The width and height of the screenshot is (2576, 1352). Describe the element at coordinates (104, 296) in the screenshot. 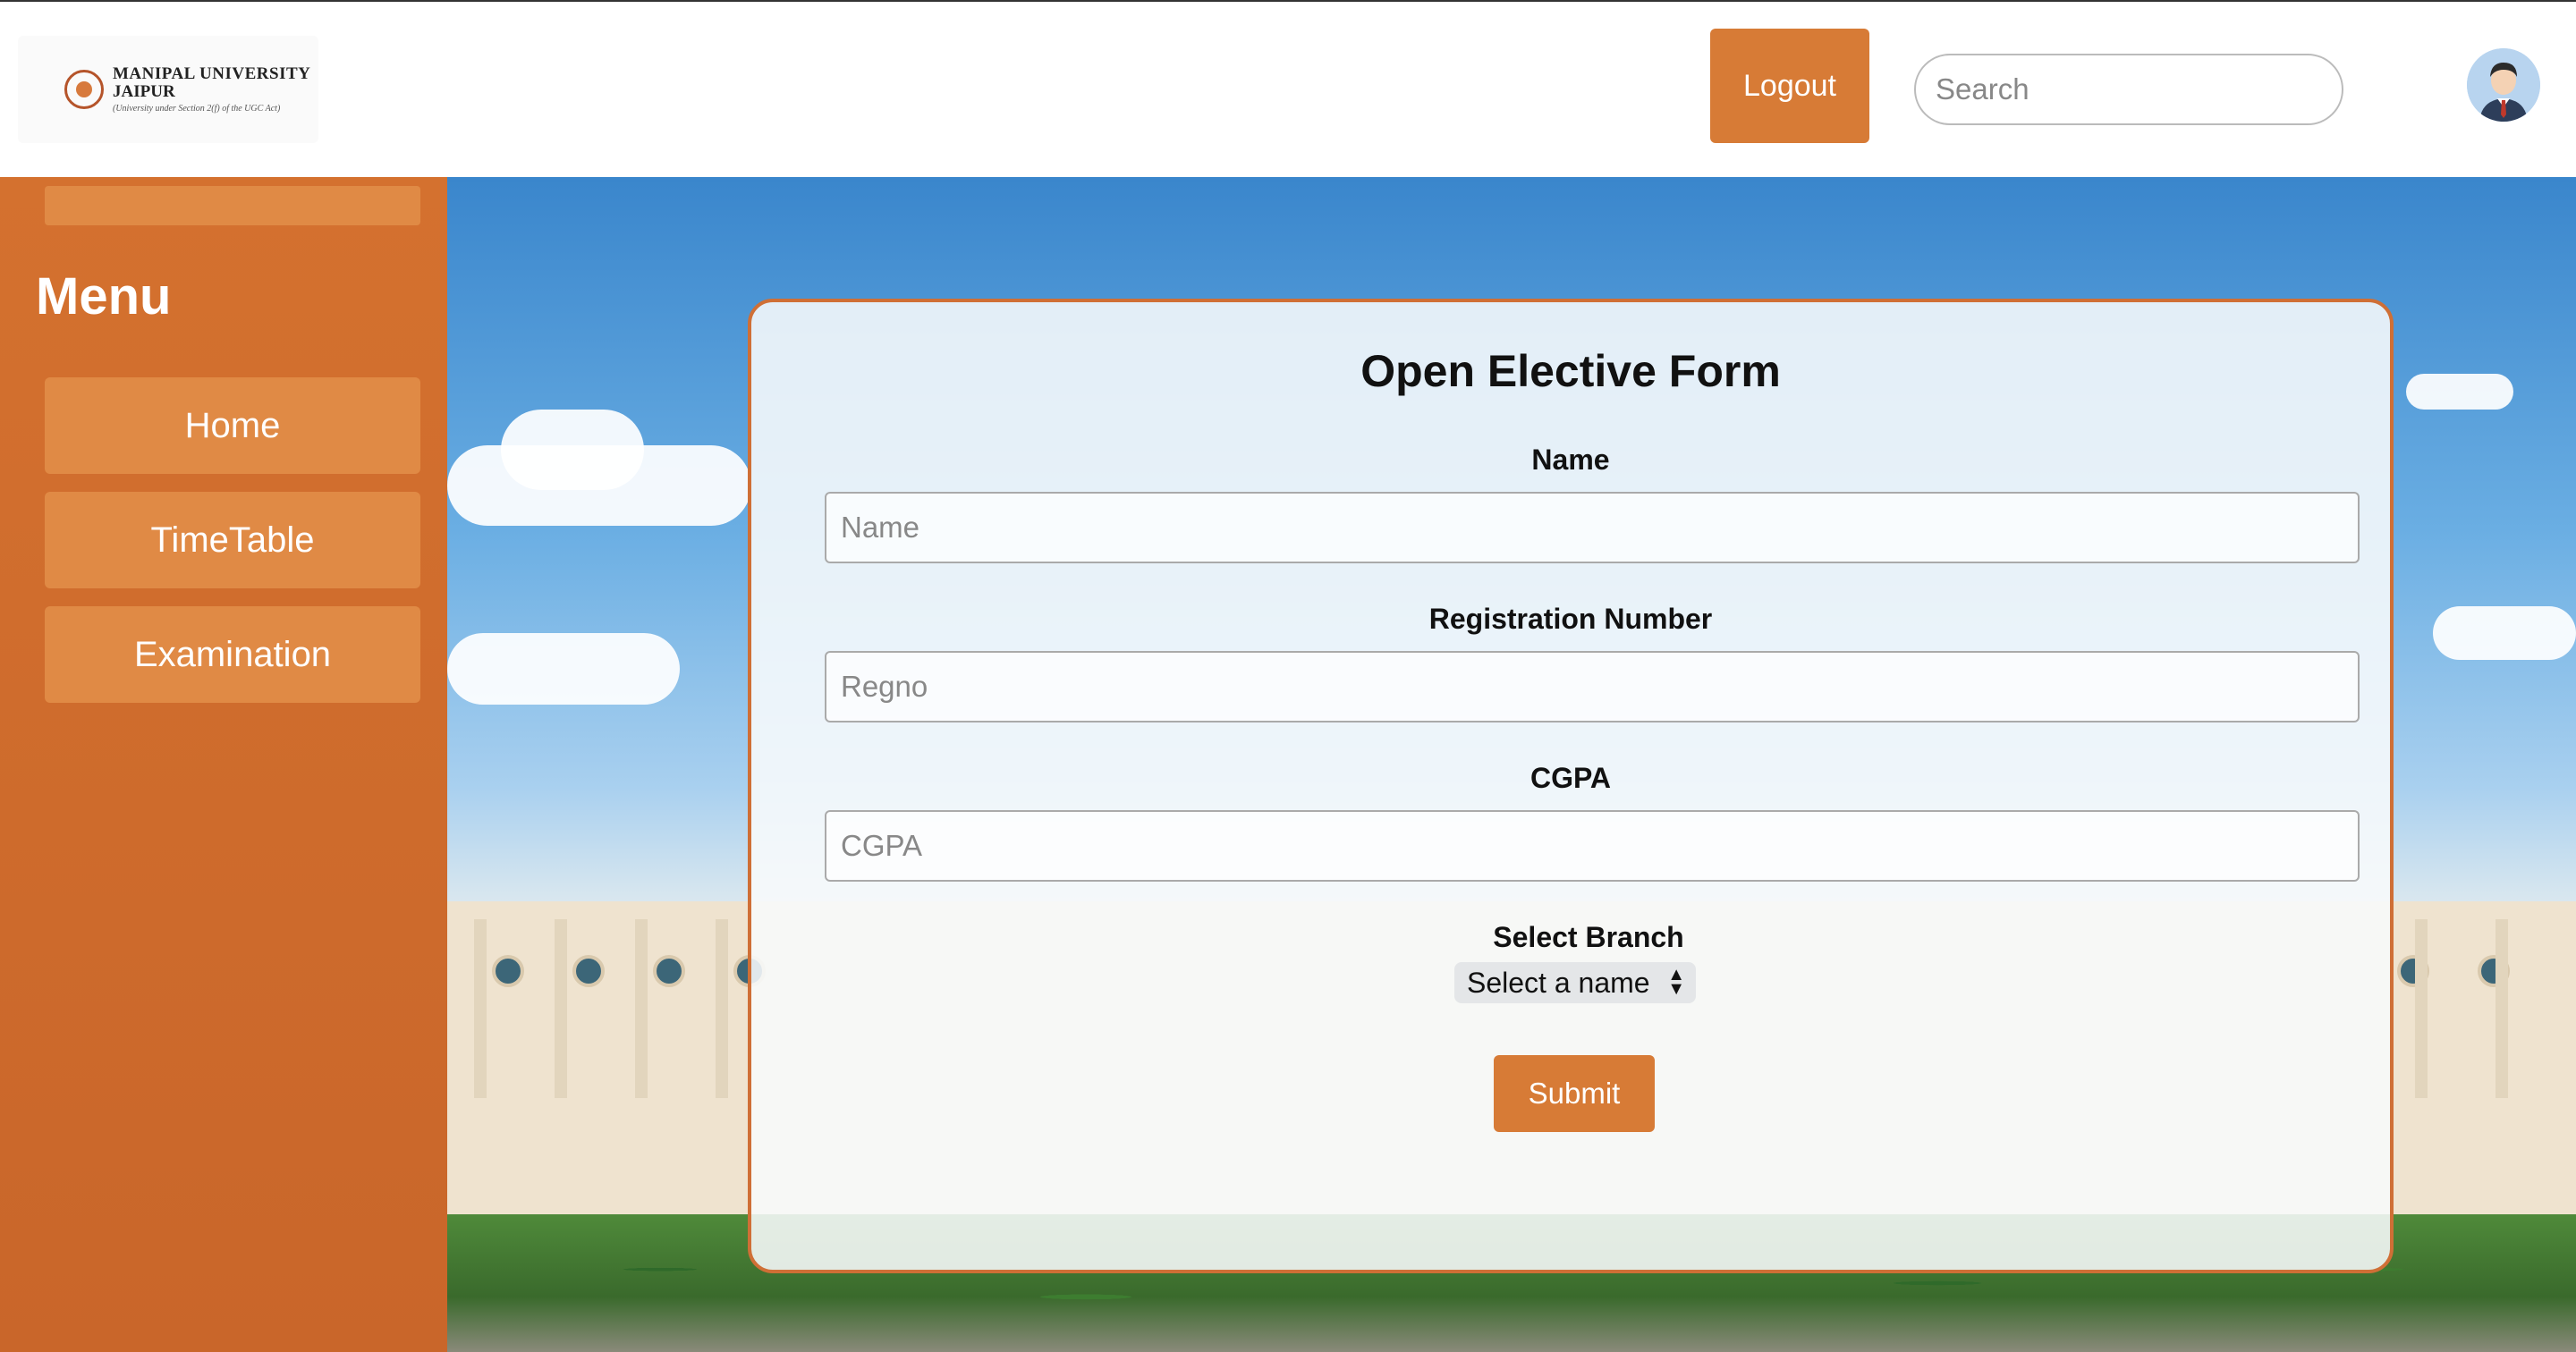

I see `sidebar-title: Menu` at that location.